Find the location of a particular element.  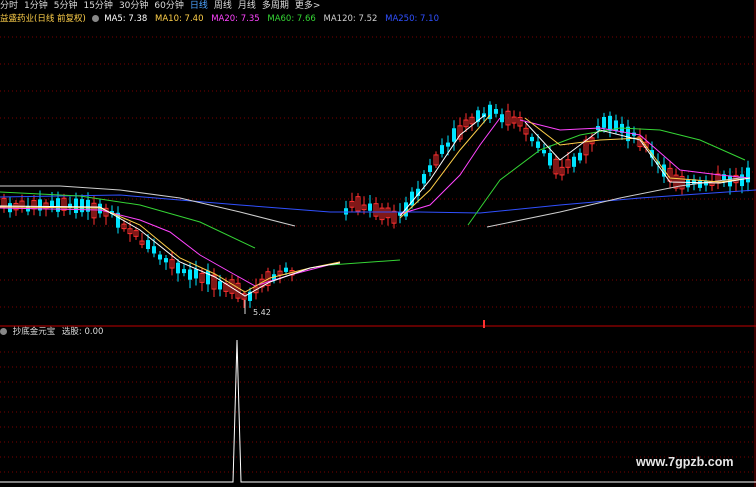

watermark: www.7gpzb.com is located at coordinates (685, 462).